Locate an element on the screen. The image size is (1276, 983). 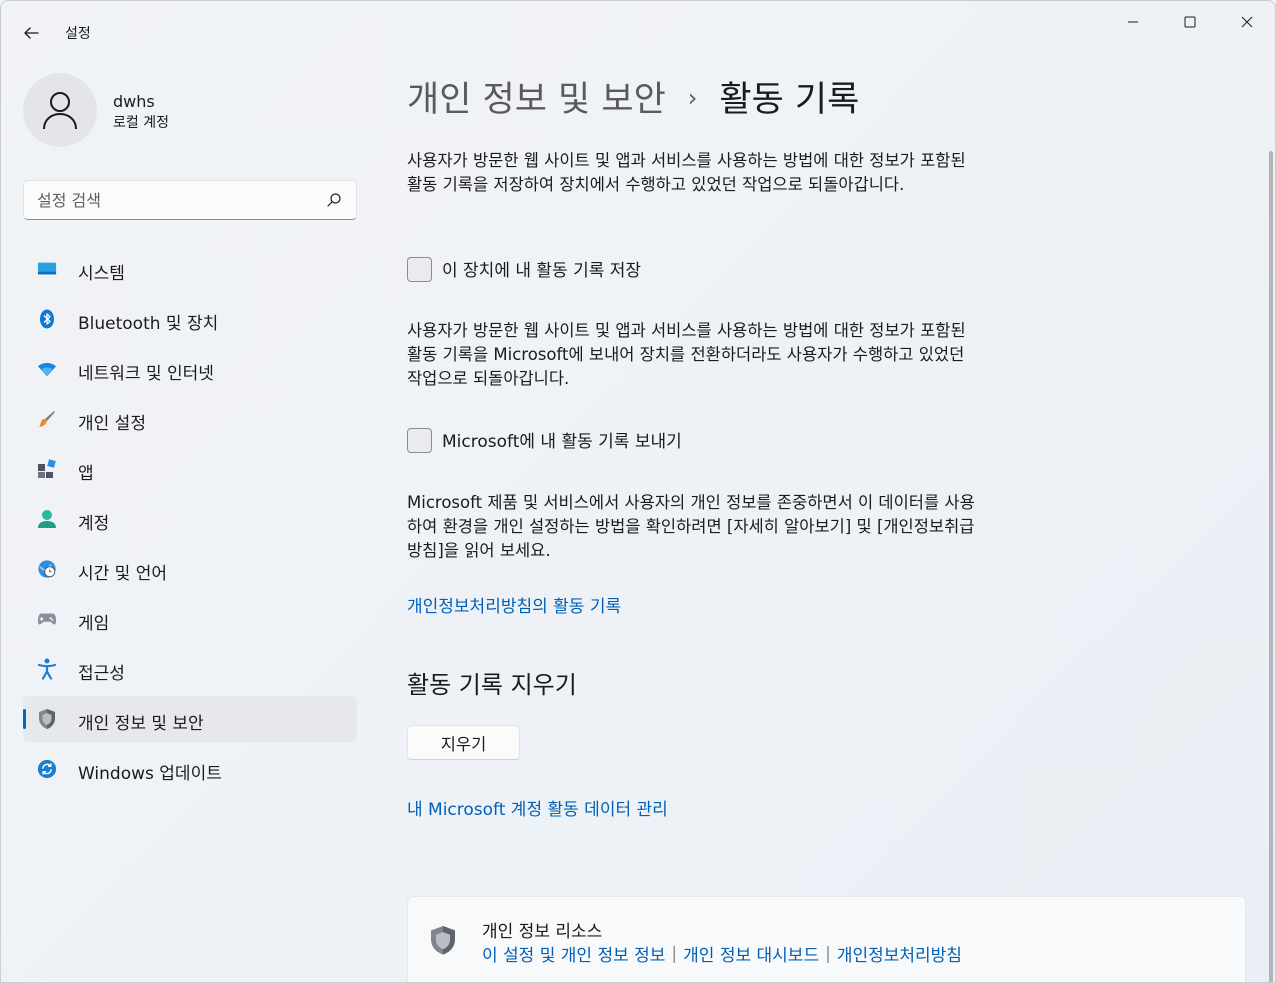
sidebar-item-network: 네트워크 및 인터넷 is located at coordinates (190, 369).